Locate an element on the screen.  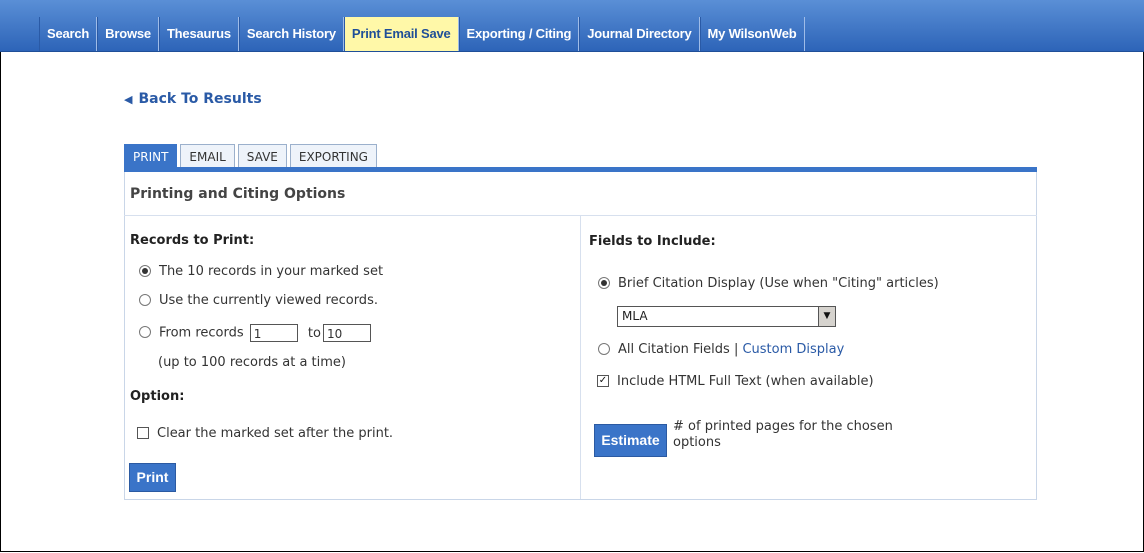
radio-range-row: From records 1 to 10 is located at coordinates (255, 333).